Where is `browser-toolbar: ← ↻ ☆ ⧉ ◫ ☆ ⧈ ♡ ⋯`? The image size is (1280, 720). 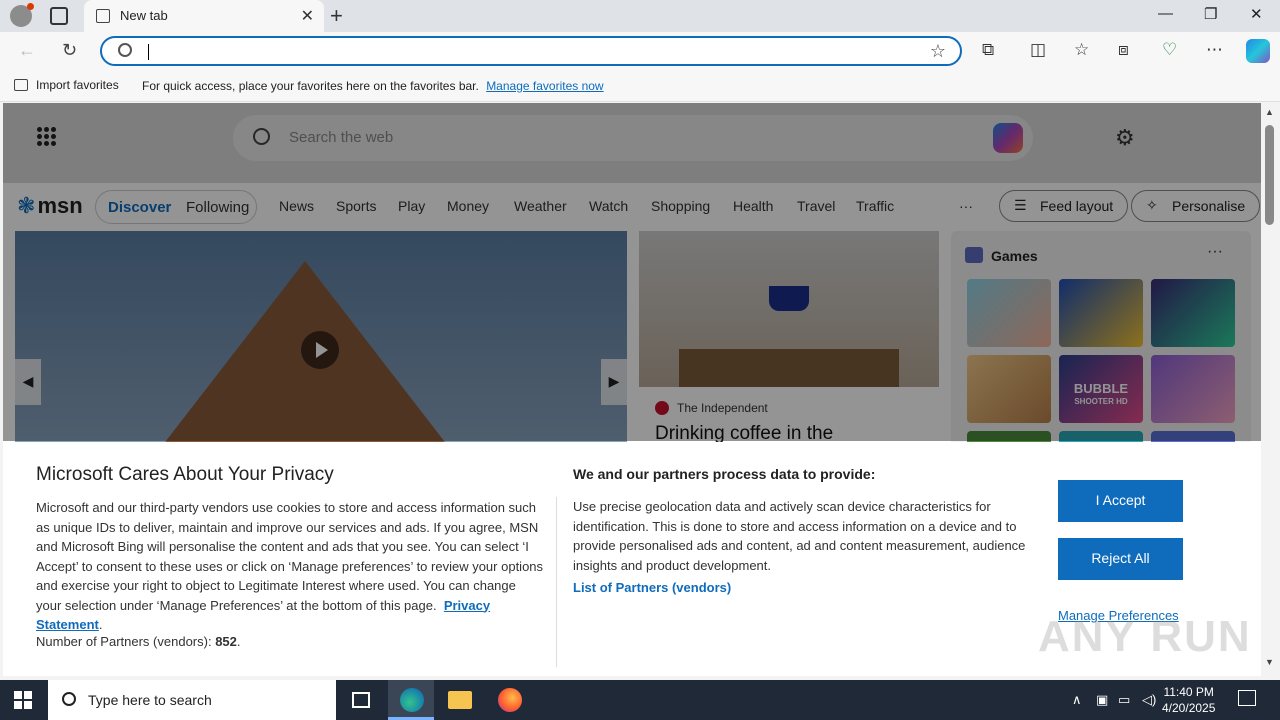 browser-toolbar: ← ↻ ☆ ⧉ ◫ ☆ ⧈ ♡ ⋯ is located at coordinates (640, 51).